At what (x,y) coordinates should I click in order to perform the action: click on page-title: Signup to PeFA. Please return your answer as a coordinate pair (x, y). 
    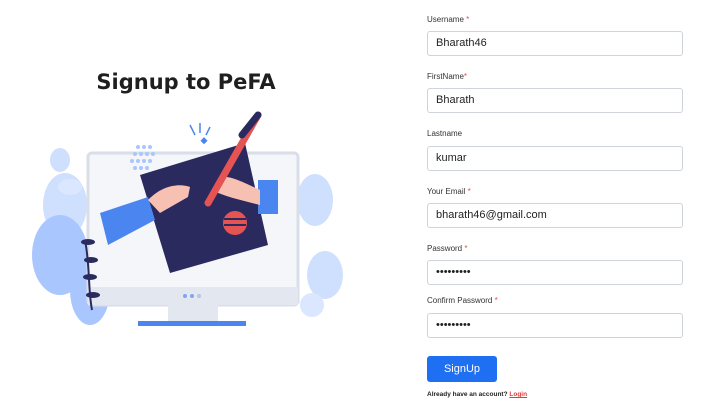
    Looking at the image, I should click on (186, 82).